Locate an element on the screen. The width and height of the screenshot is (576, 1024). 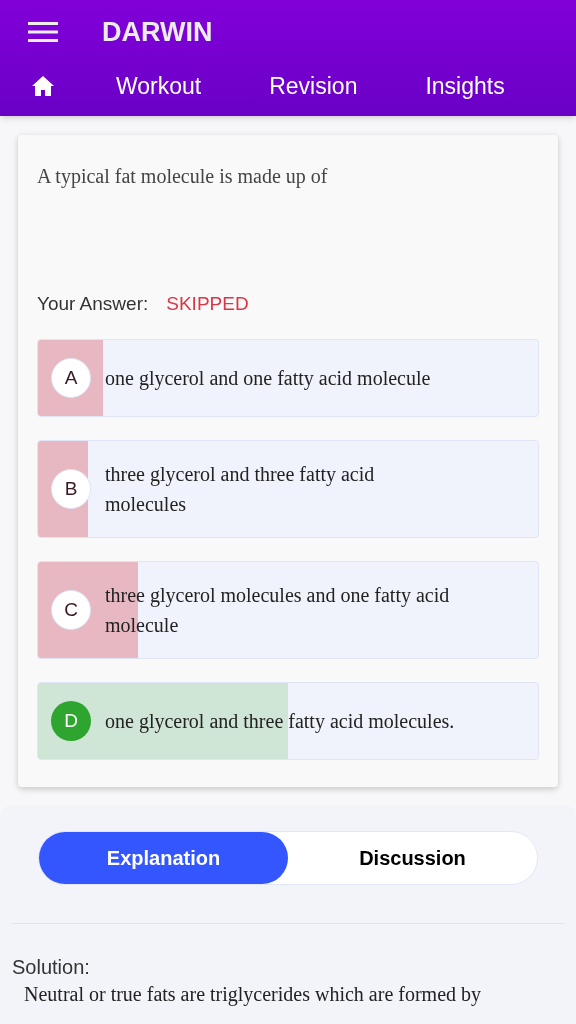
tab: Explanation is located at coordinates (163, 858).